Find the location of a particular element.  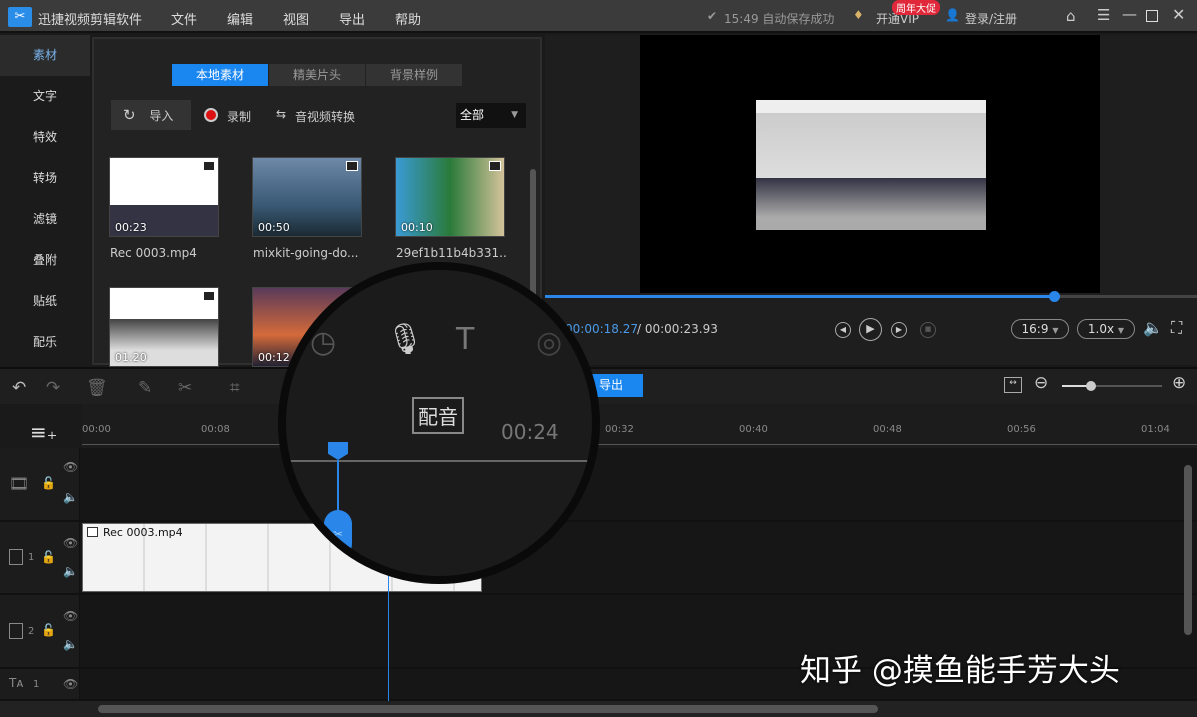

fit-timeline-icon: ↔ is located at coordinates (1013, 385).